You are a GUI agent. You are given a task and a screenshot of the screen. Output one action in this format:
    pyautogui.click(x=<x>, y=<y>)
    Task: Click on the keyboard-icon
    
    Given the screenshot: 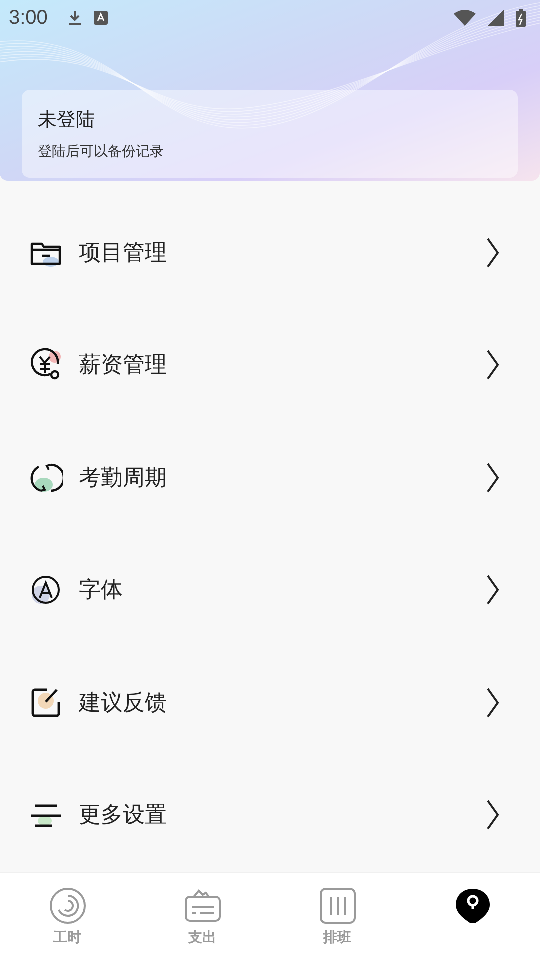 What is the action you would take?
    pyautogui.click(x=101, y=18)
    